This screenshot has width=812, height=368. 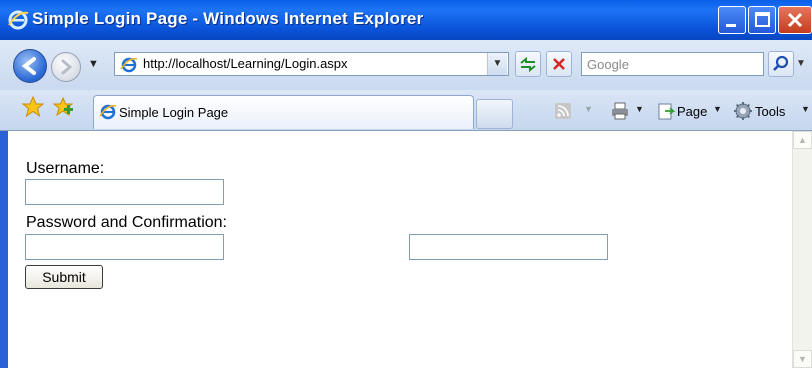 What do you see at coordinates (588, 109) in the screenshot?
I see `rss-dropdown: ▼` at bounding box center [588, 109].